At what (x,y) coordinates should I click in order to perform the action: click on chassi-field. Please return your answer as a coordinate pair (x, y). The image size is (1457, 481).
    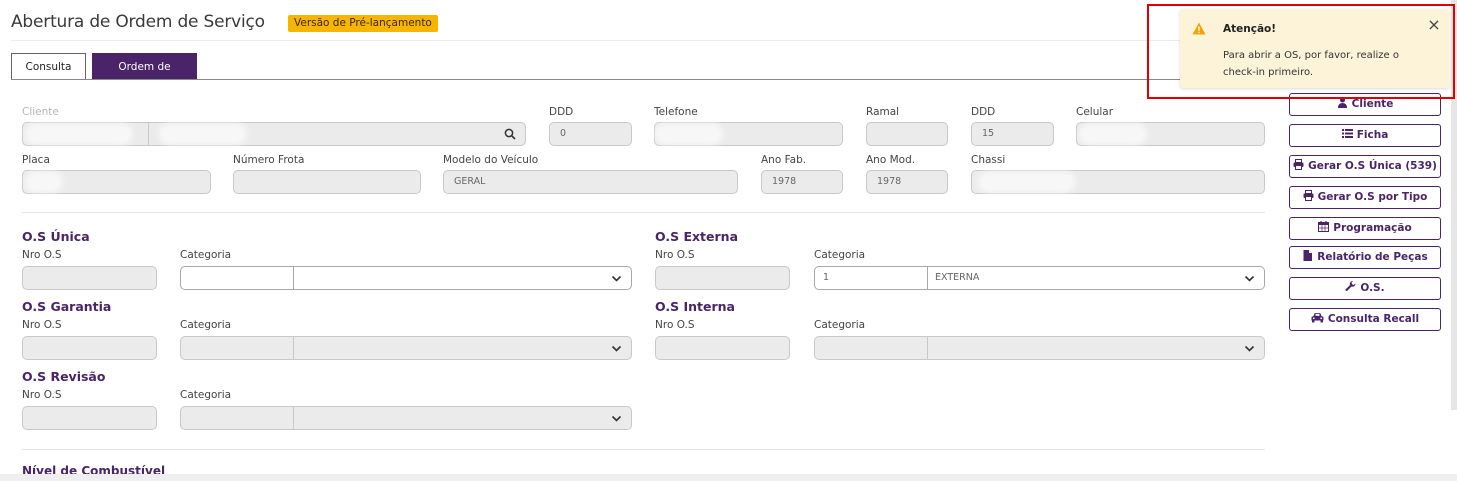
    Looking at the image, I should click on (1118, 182).